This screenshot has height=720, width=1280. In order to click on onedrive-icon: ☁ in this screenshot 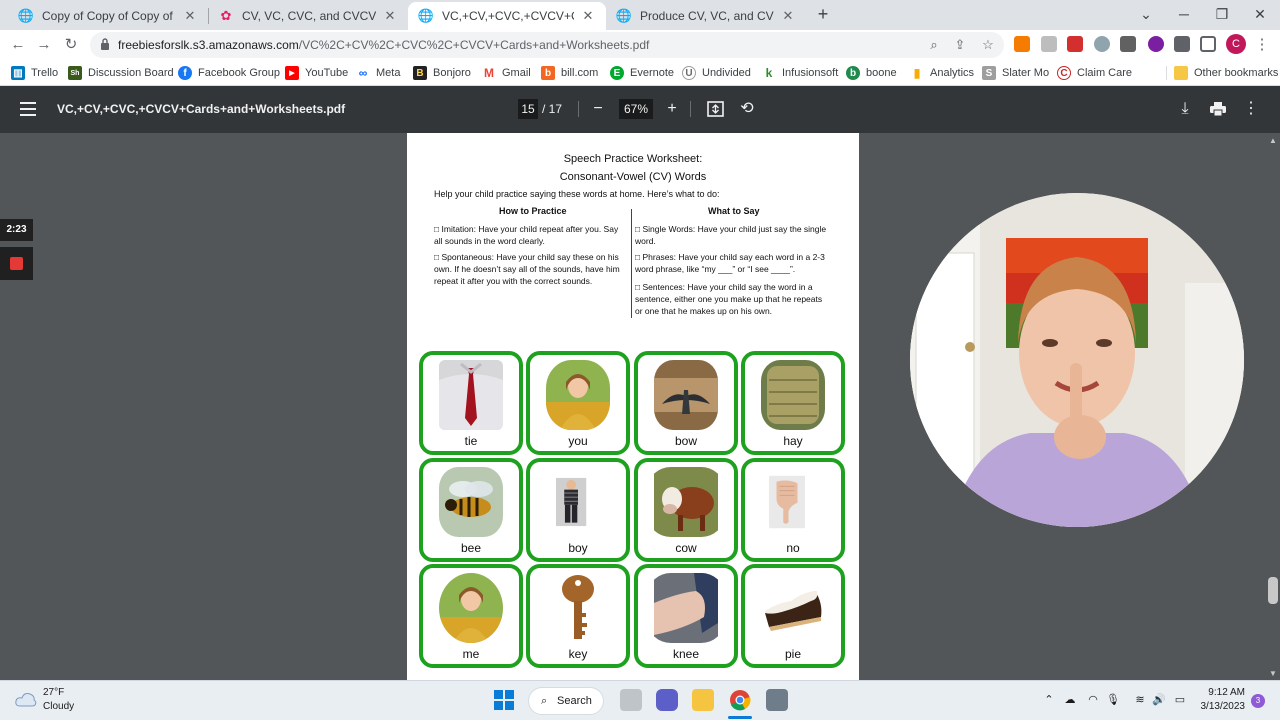, I will do `click(1070, 699)`.